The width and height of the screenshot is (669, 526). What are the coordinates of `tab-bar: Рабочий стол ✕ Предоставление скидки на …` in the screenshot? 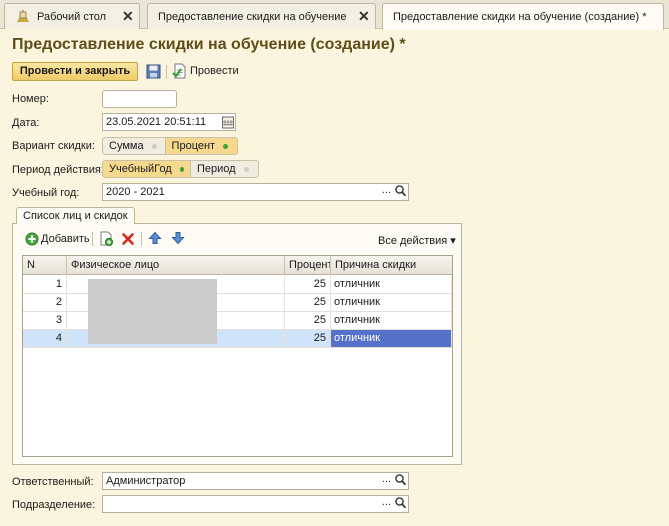 It's located at (334, 15).